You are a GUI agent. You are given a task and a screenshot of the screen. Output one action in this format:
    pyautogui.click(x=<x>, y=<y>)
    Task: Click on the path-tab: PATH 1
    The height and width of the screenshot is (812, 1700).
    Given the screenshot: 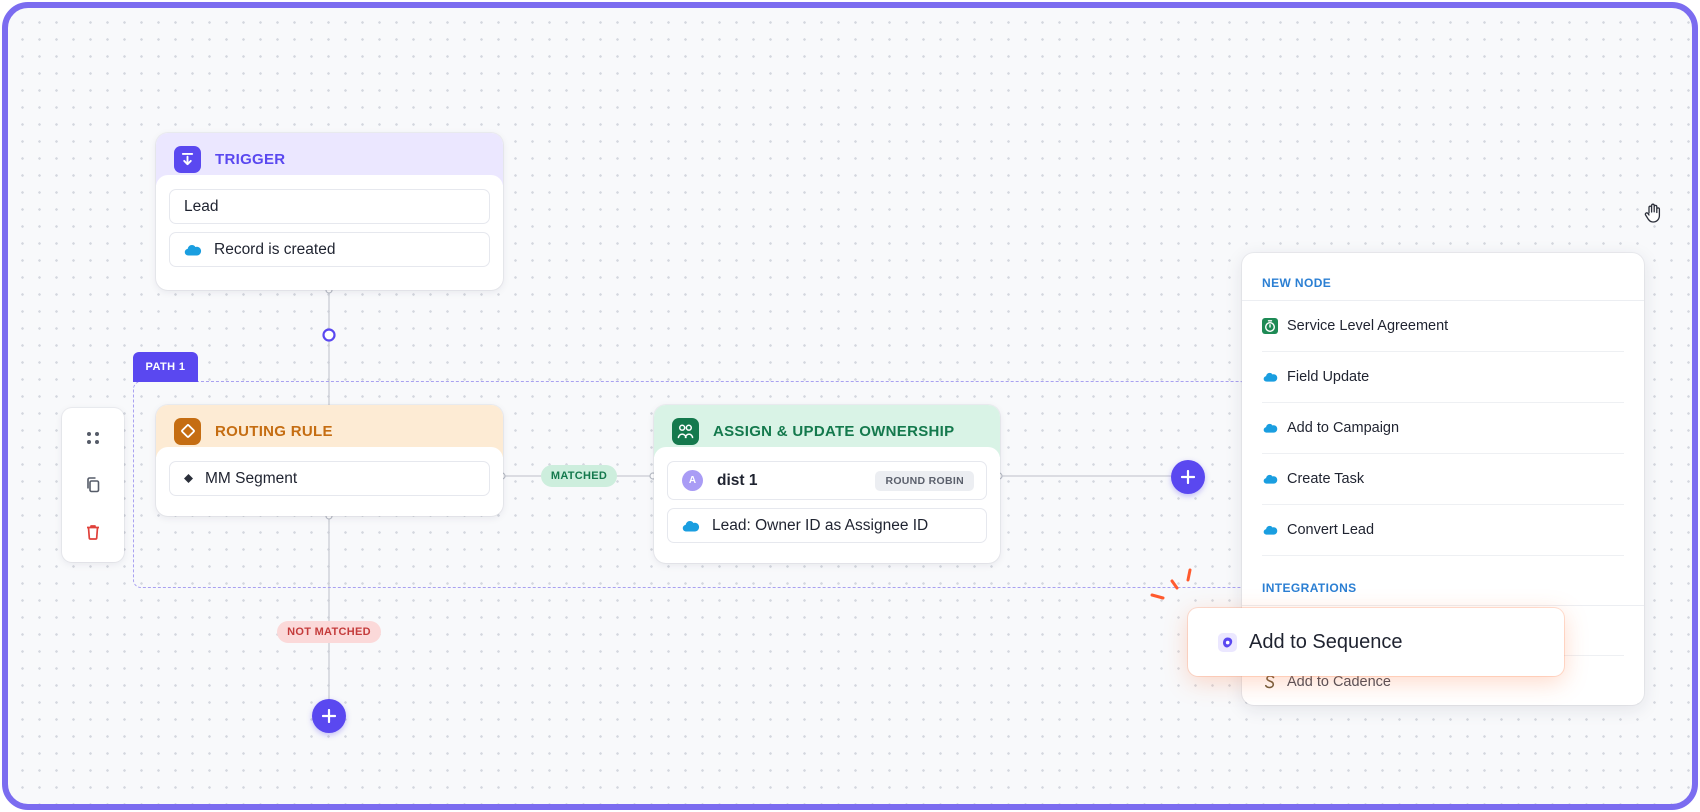 What is the action you would take?
    pyautogui.click(x=165, y=367)
    